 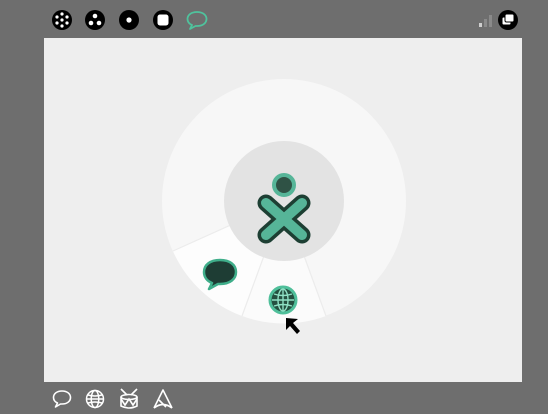 What do you see at coordinates (95, 20) in the screenshot?
I see `group-view-icon` at bounding box center [95, 20].